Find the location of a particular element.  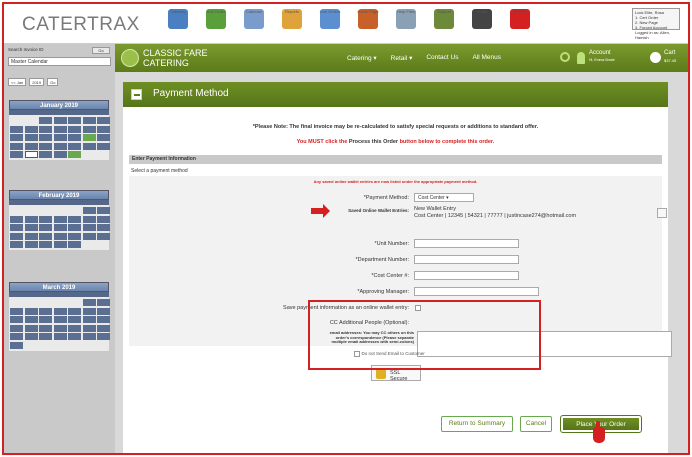

wallet-entry-new: New Wallet Entry is located at coordinates (544, 209).